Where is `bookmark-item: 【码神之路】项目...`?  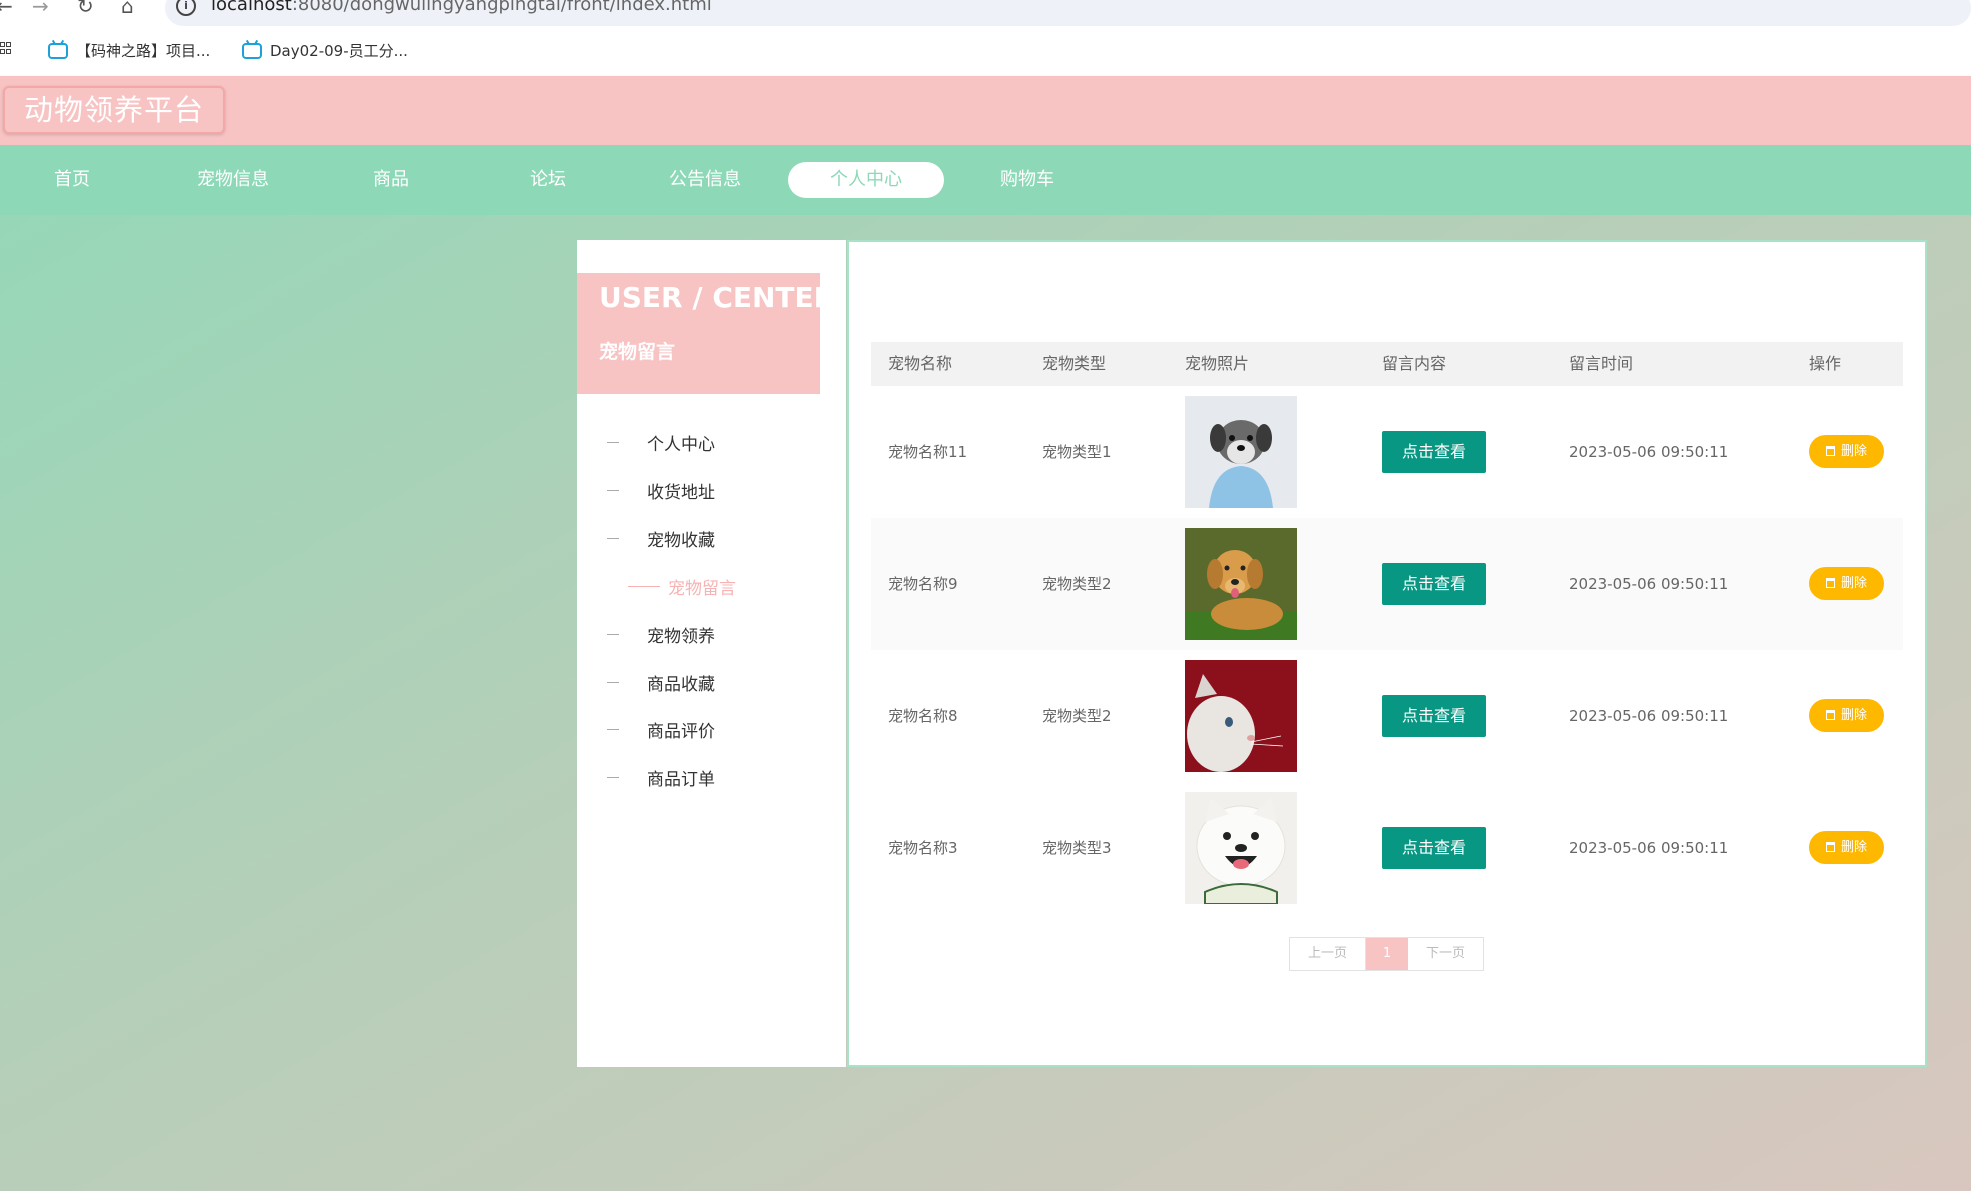 bookmark-item: 【码神之路】项目... is located at coordinates (129, 50).